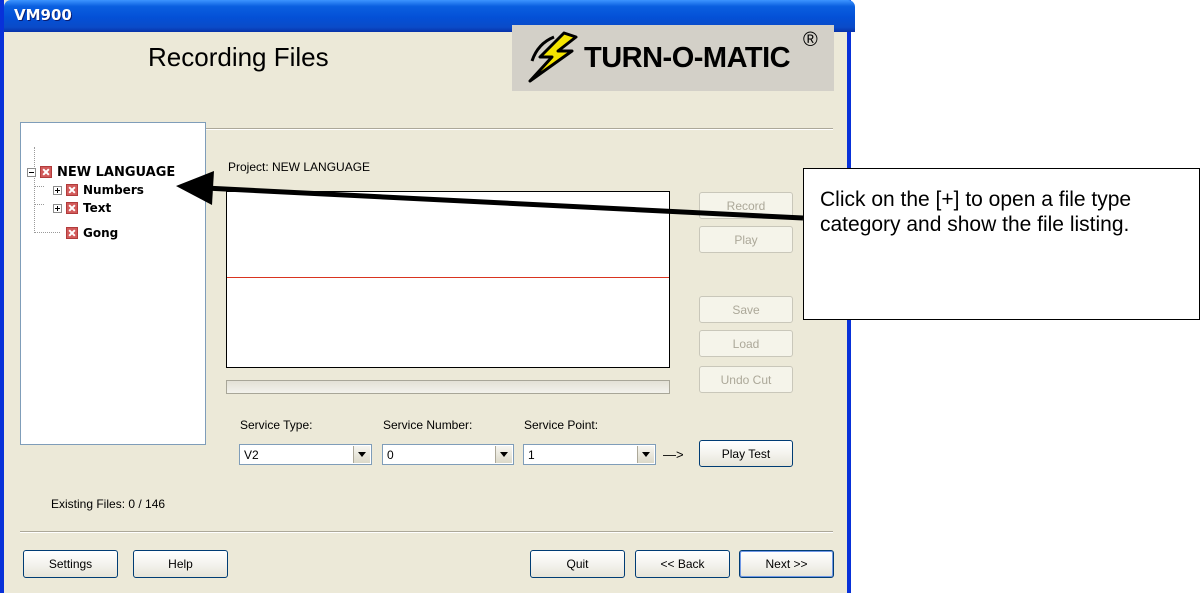  I want to click on service-point-value: 1, so click(531, 455).